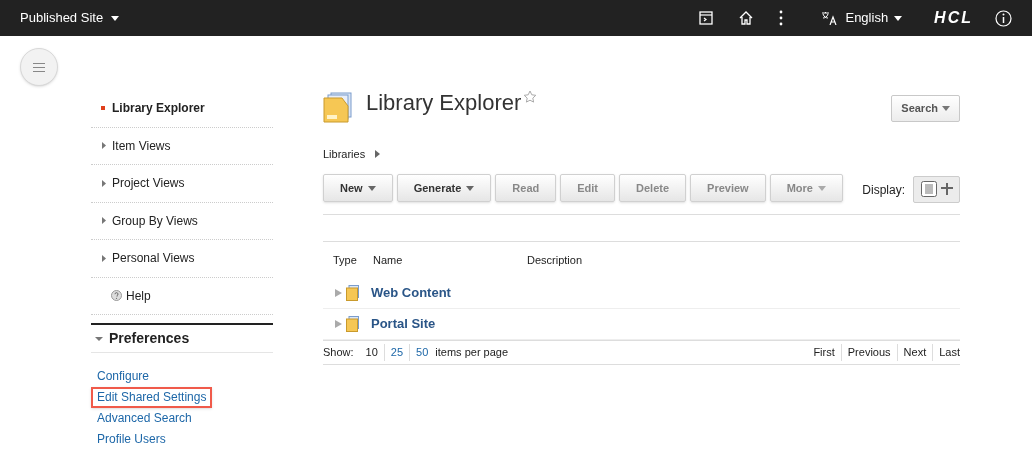 This screenshot has height=450, width=1032. Describe the element at coordinates (152, 397) in the screenshot. I see `sidebar-link: Edit Shared Settings` at that location.